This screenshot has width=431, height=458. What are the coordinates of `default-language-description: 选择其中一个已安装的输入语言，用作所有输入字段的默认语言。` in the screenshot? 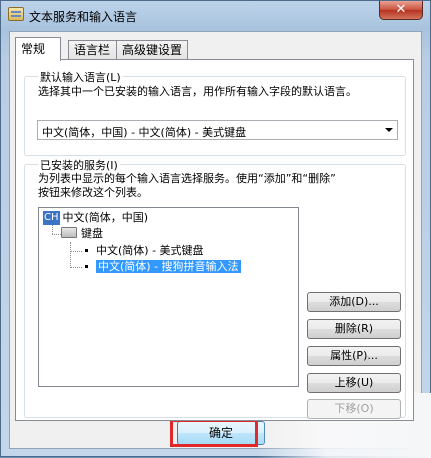 It's located at (197, 91).